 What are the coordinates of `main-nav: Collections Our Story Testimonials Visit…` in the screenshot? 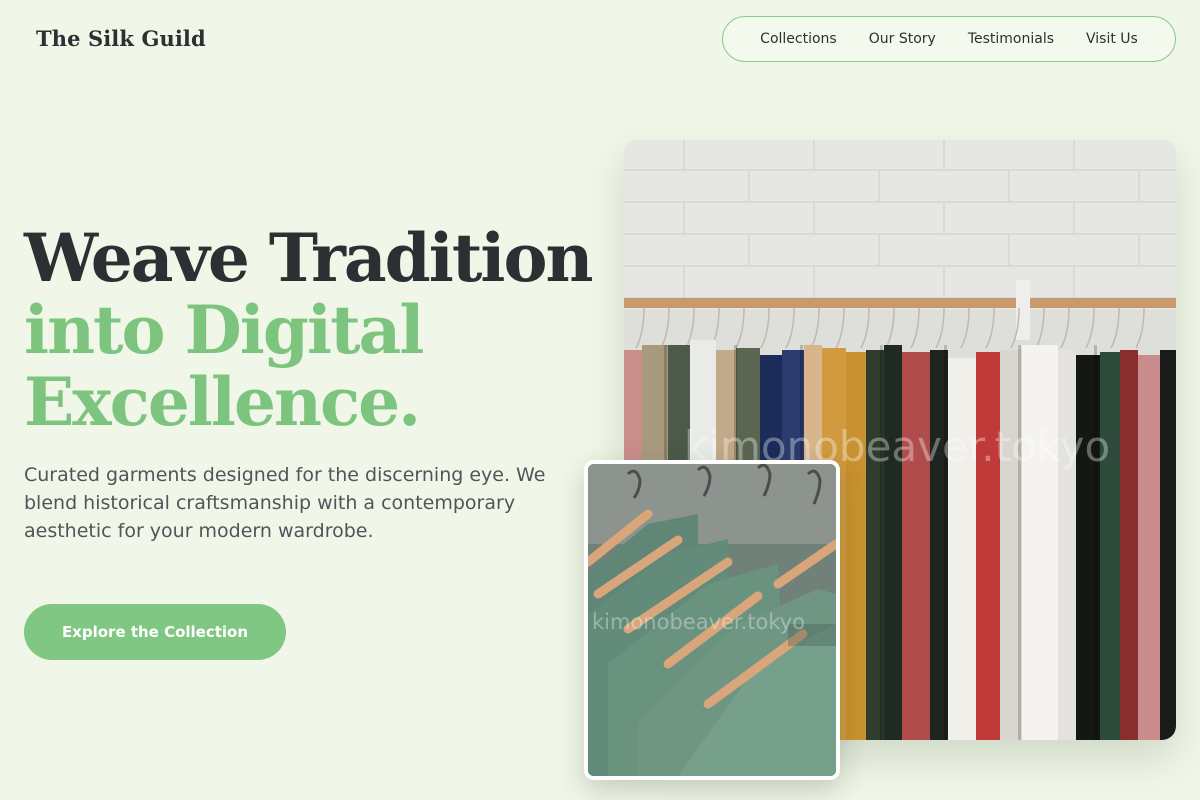 It's located at (949, 39).